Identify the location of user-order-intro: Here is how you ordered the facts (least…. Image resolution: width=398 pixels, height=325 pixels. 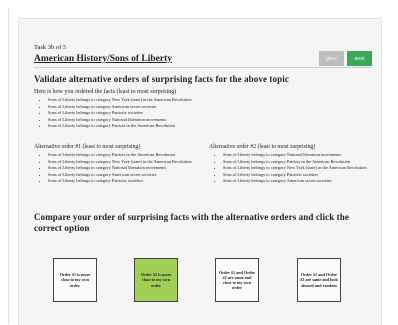
(105, 92).